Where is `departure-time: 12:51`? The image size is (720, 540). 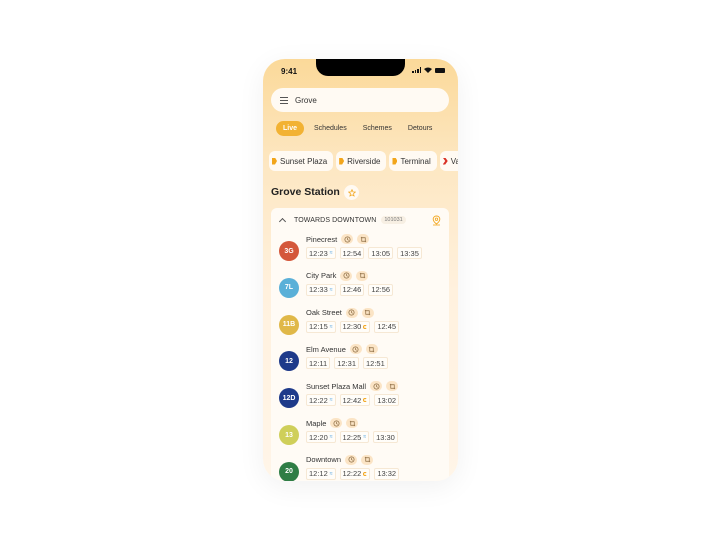 departure-time: 12:51 is located at coordinates (375, 363).